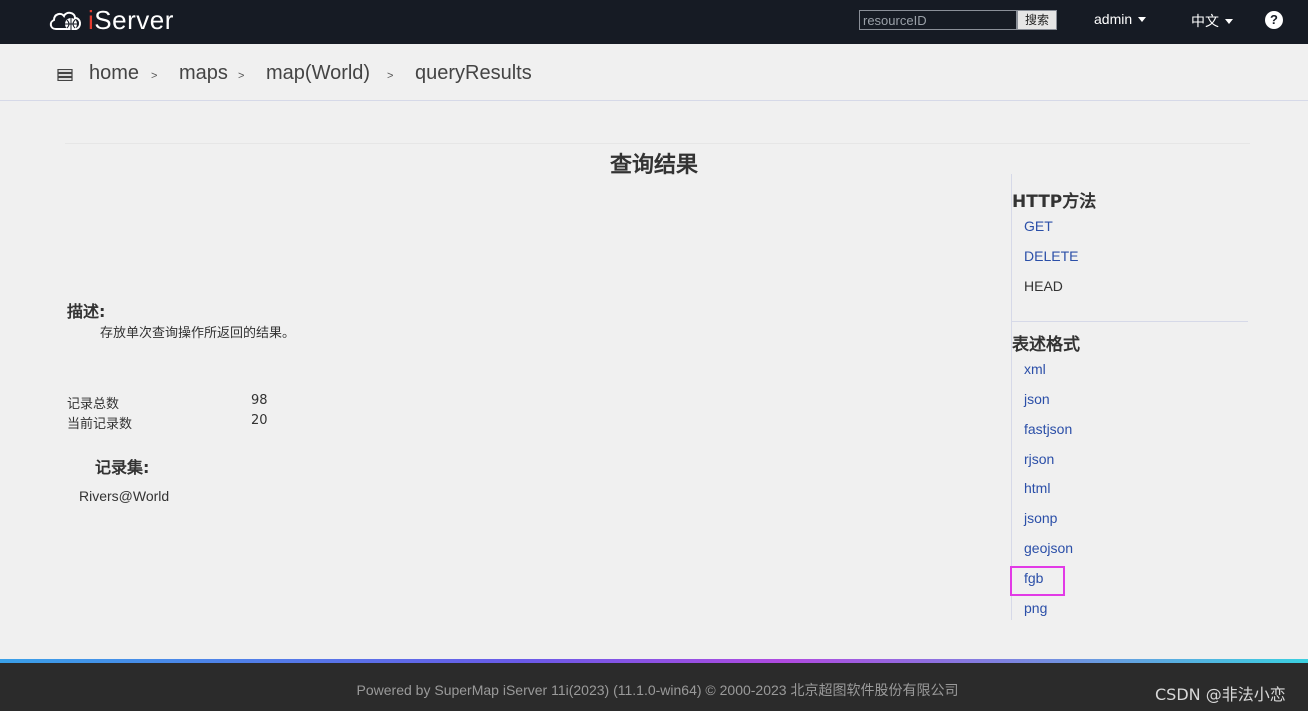 Image resolution: width=1308 pixels, height=711 pixels. I want to click on help-icon: ?, so click(1274, 20).